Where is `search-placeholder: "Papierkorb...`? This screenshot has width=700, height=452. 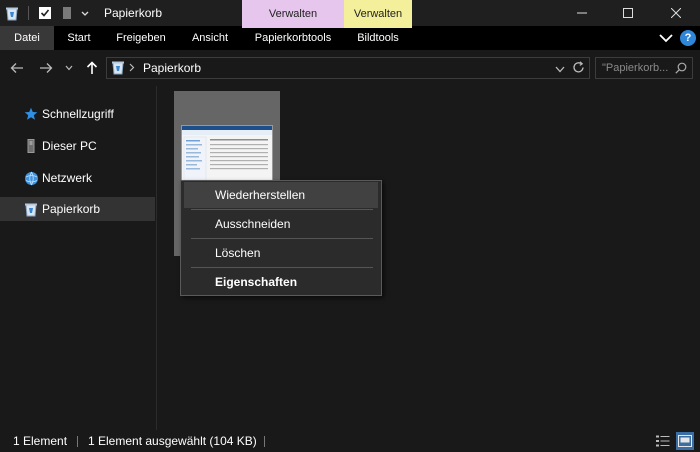
search-placeholder: "Papierkorb... is located at coordinates (635, 68).